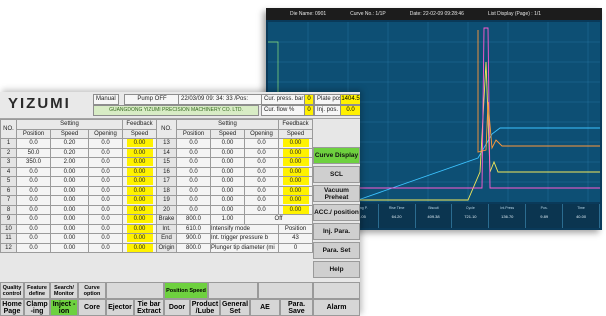 The image size is (606, 316). What do you see at coordinates (193, 133) in the screenshot?
I see `col-position-2: Position` at bounding box center [193, 133].